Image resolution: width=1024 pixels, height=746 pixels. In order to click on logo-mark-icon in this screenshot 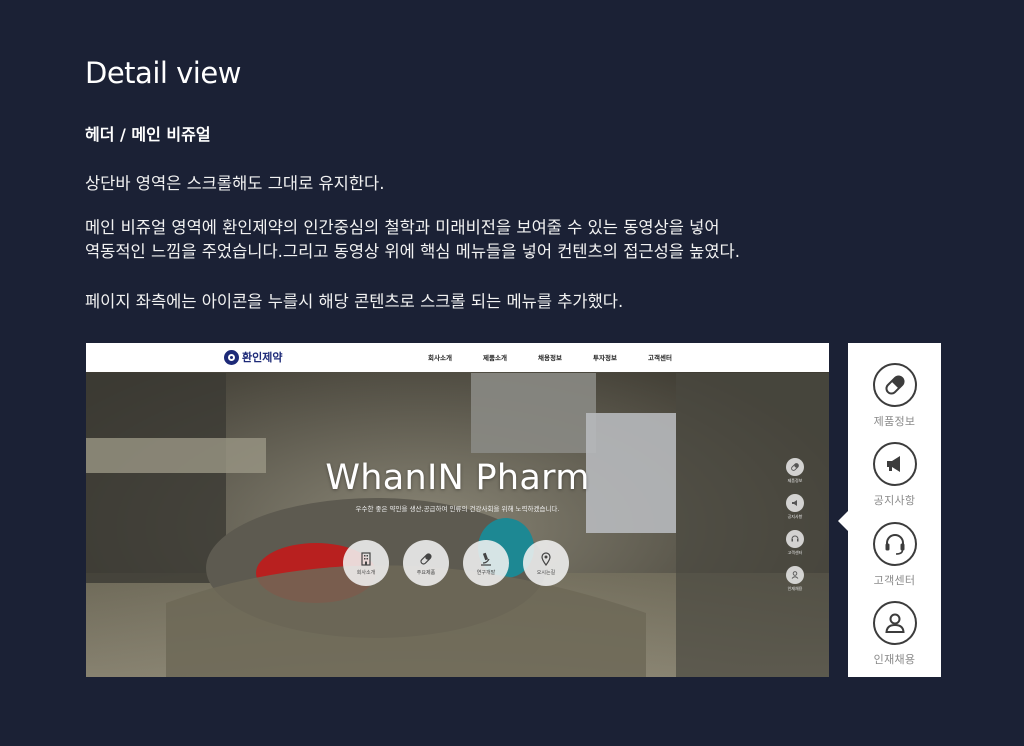, I will do `click(231, 357)`.